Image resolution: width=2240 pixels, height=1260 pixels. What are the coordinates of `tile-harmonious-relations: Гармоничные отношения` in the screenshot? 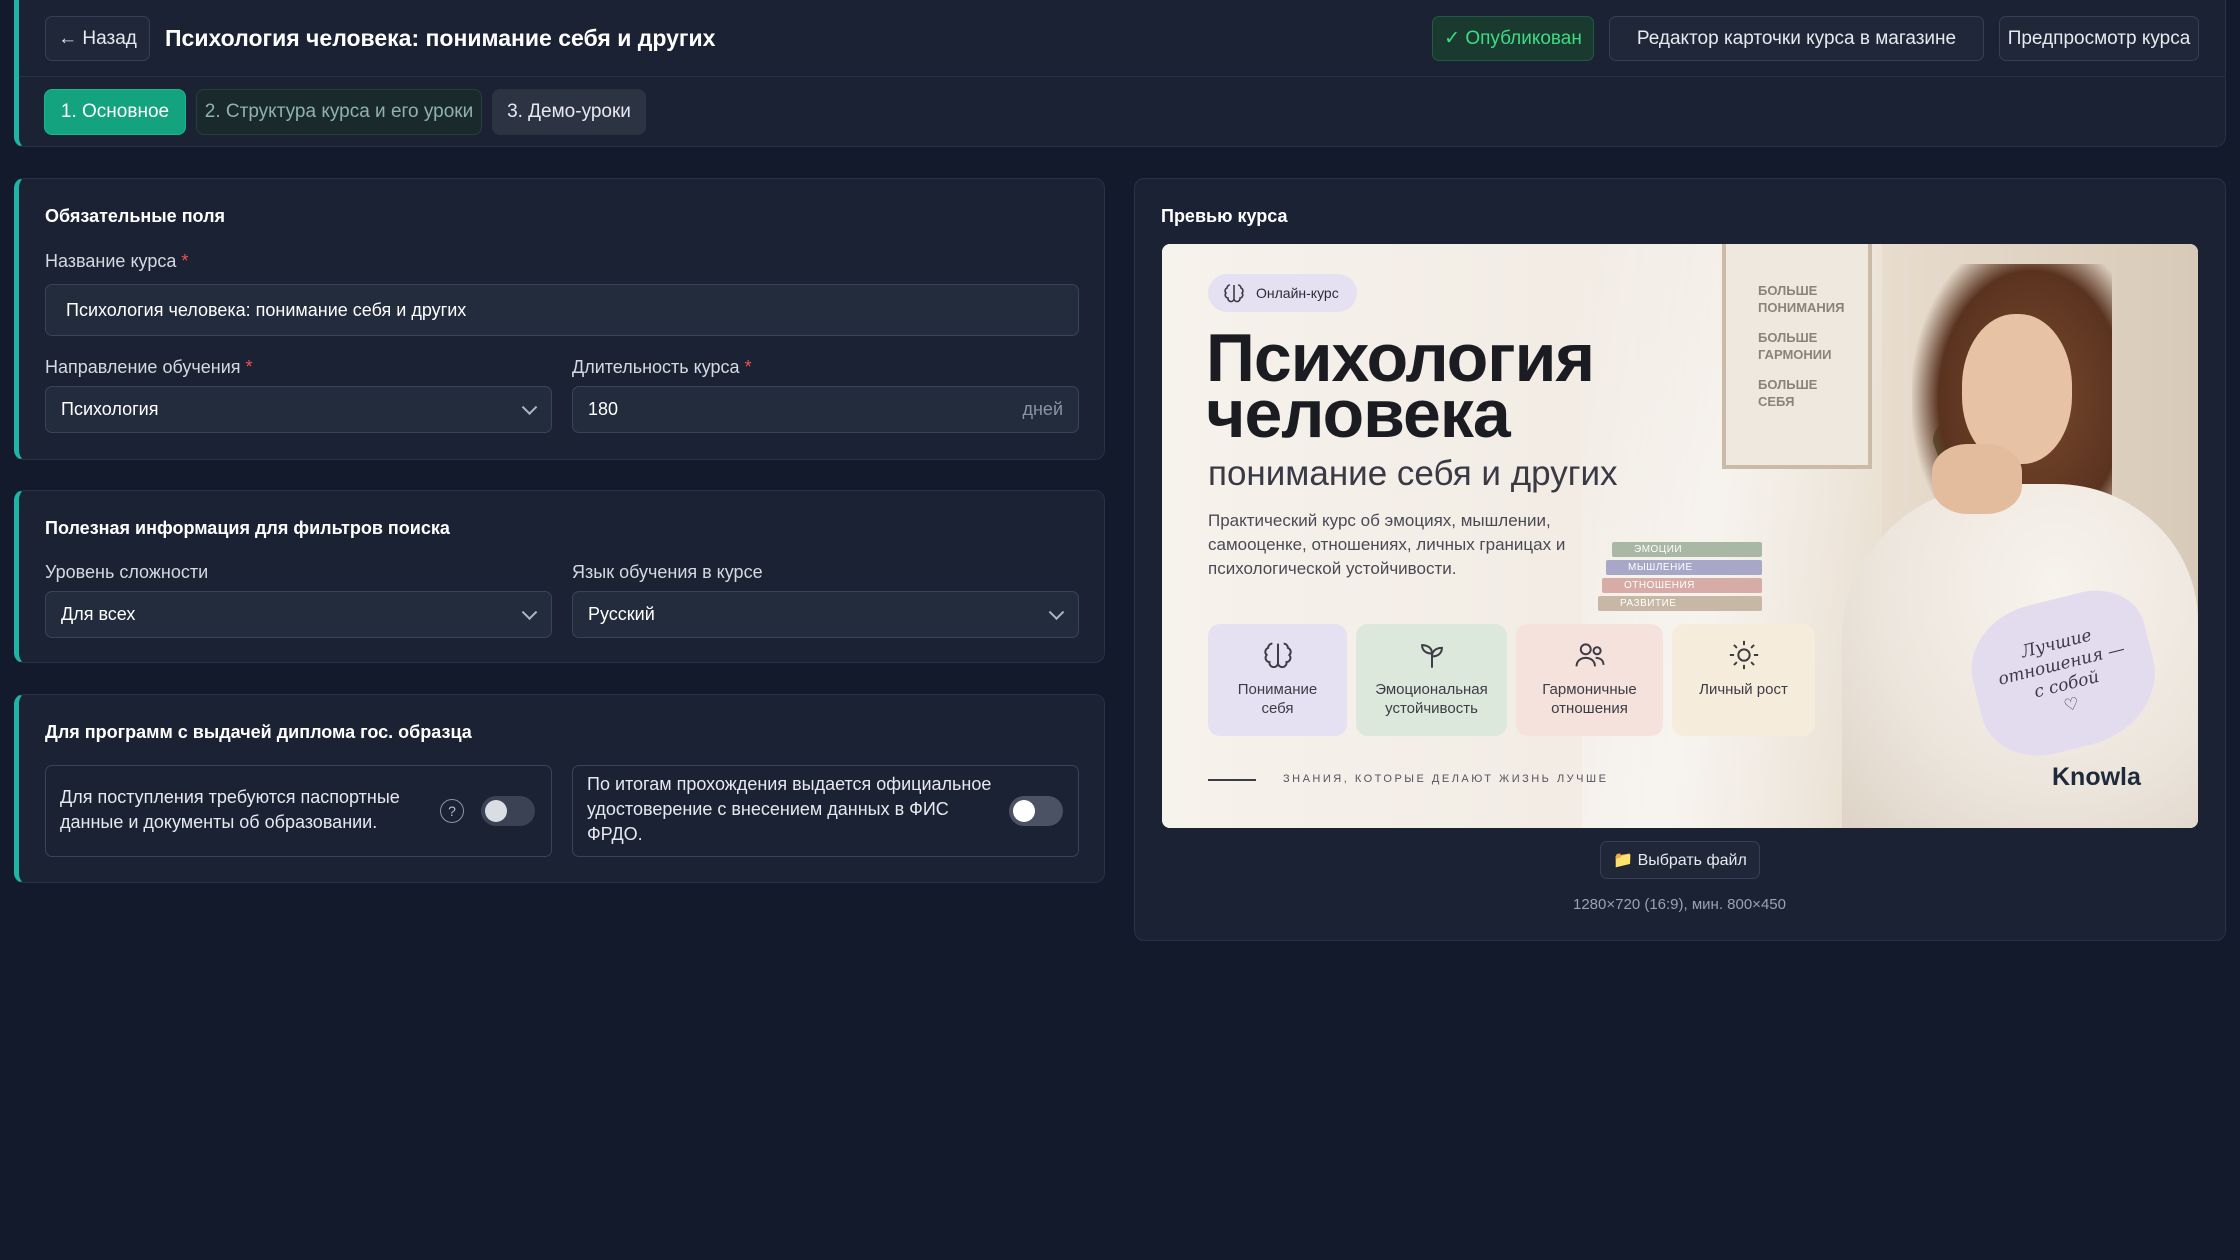 It's located at (1589, 680).